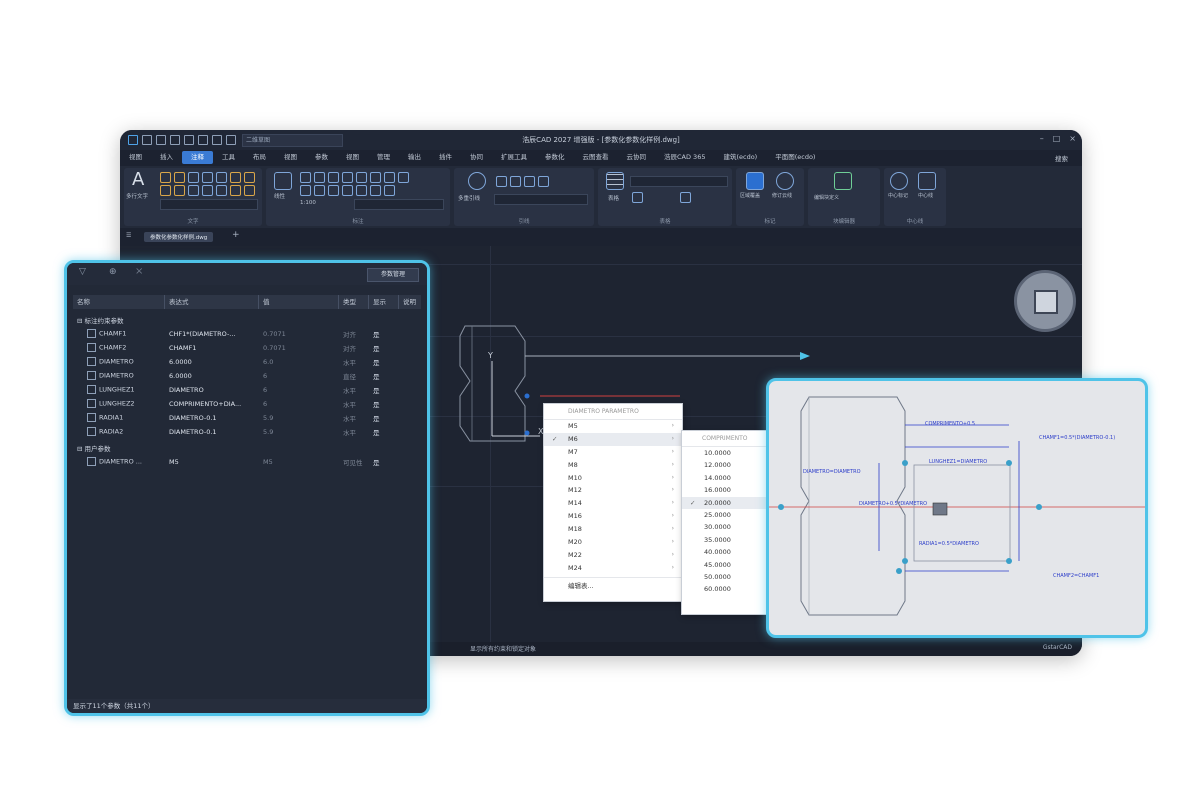 This screenshot has width=1200, height=790. I want to click on add-parameter-icon: ⊕, so click(113, 272).